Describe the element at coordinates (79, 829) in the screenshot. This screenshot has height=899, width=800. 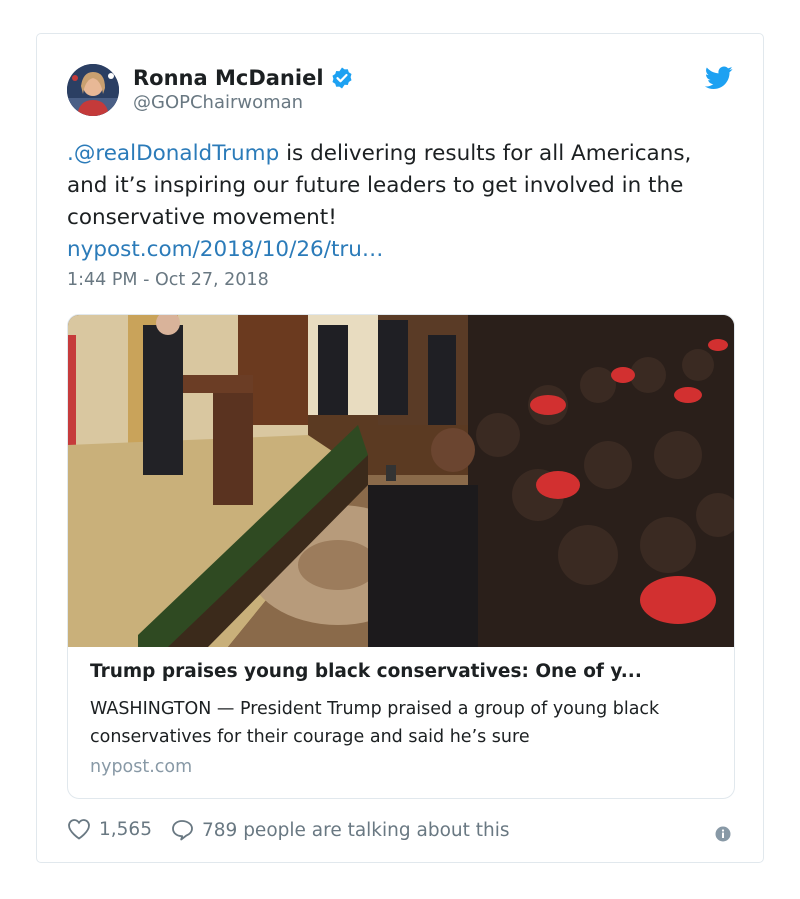
I see `heart-icon` at that location.